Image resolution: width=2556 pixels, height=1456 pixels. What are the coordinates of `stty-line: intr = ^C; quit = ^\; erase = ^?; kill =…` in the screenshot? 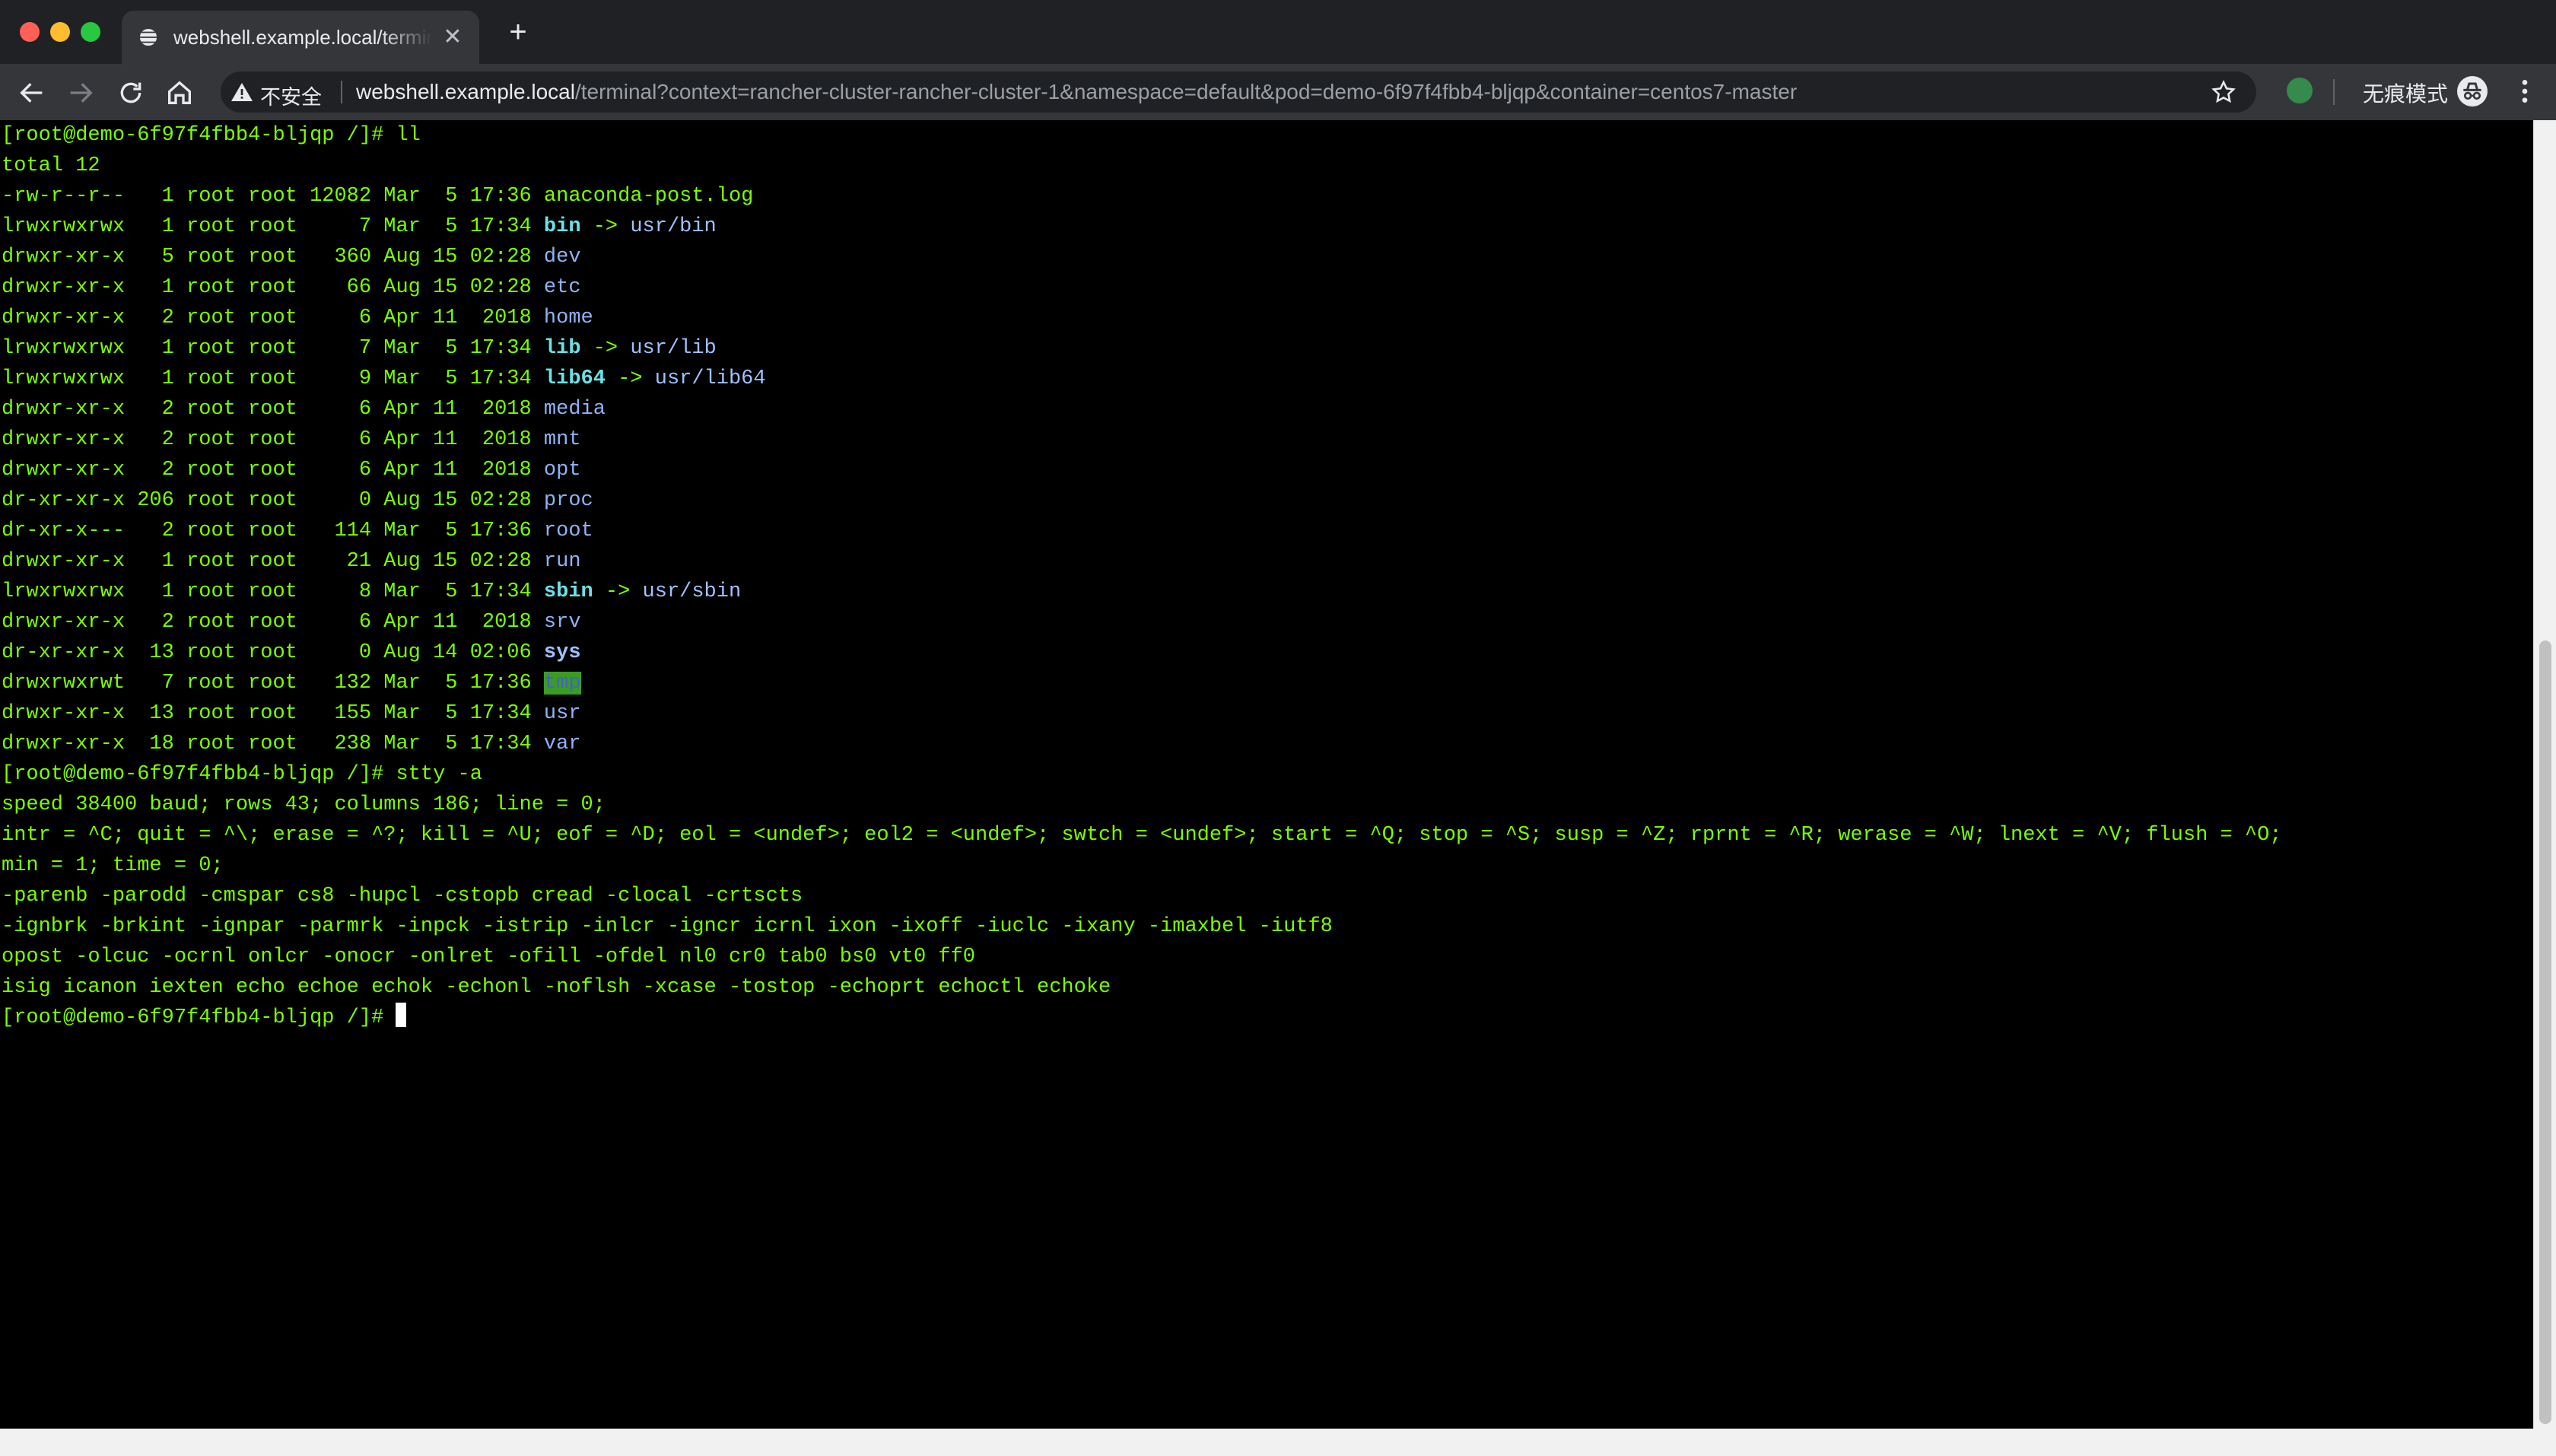 It's located at (1142, 835).